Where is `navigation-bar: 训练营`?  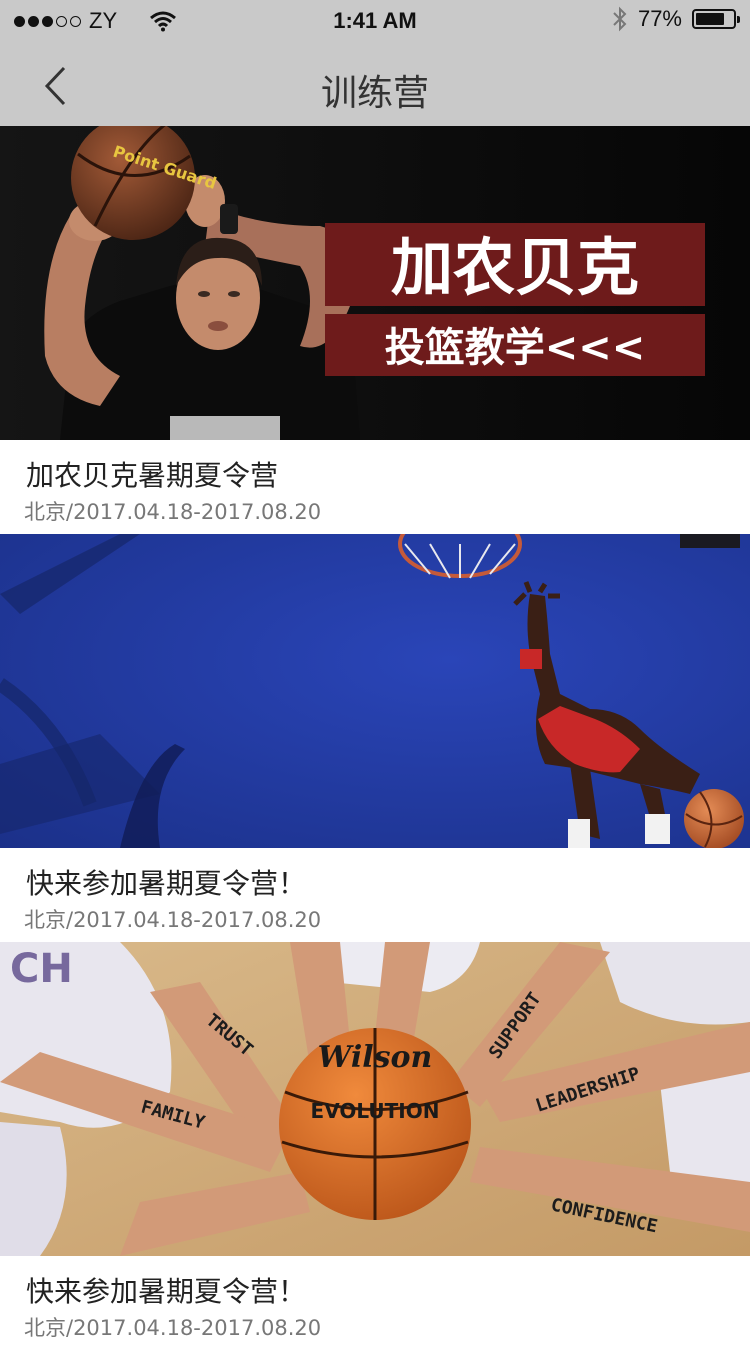
navigation-bar: 训练营 is located at coordinates (375, 83).